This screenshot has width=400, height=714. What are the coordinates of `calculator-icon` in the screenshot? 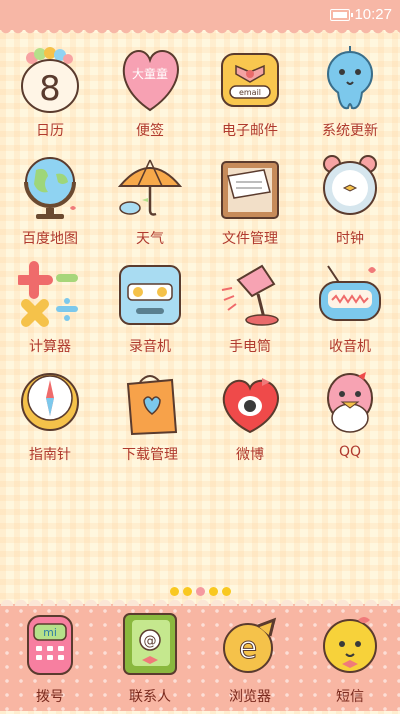 It's located at (48, 294).